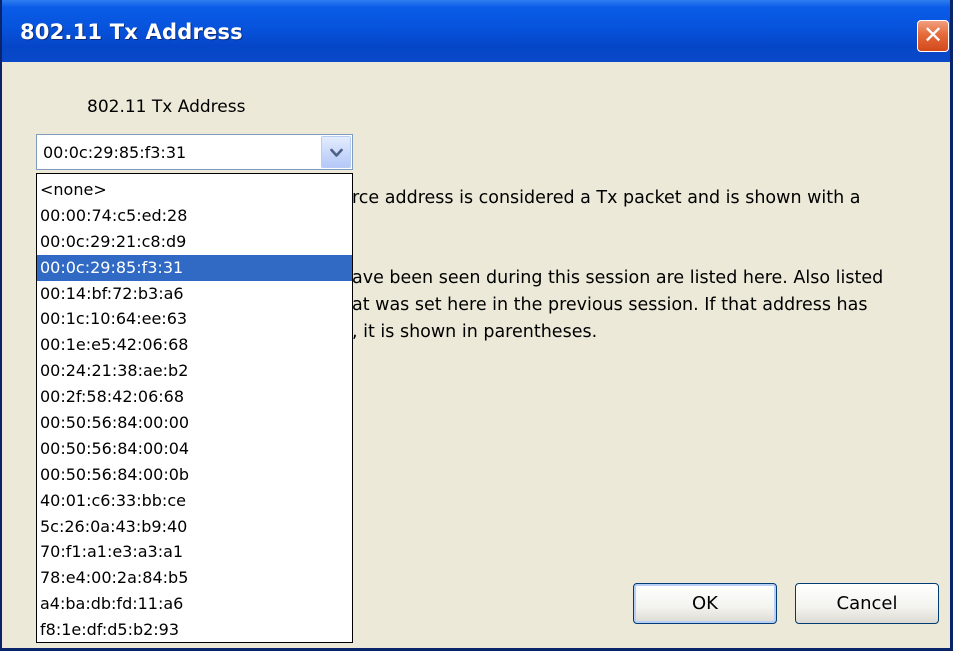 This screenshot has height=651, width=953. Describe the element at coordinates (867, 603) in the screenshot. I see `cancel-button: Cancel` at that location.